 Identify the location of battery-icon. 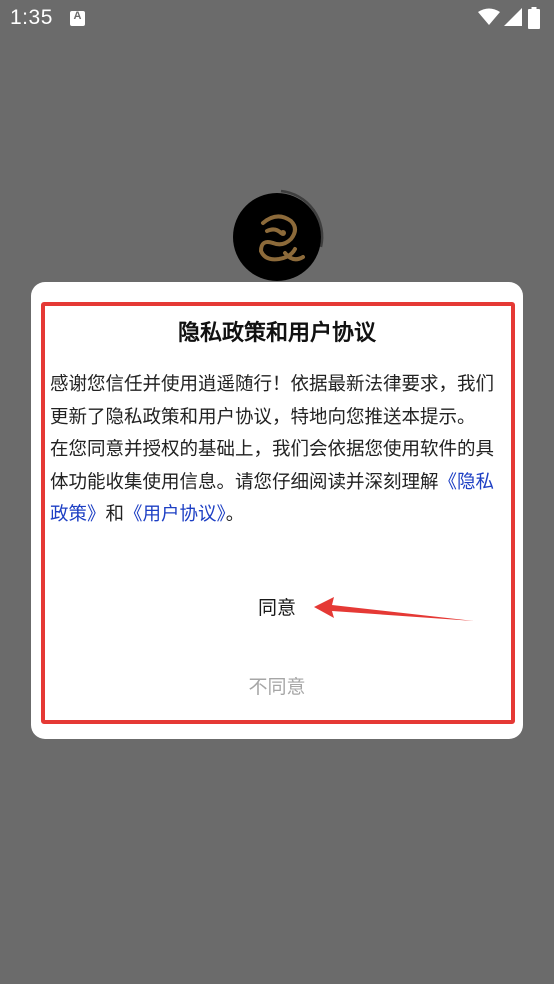
(534, 18).